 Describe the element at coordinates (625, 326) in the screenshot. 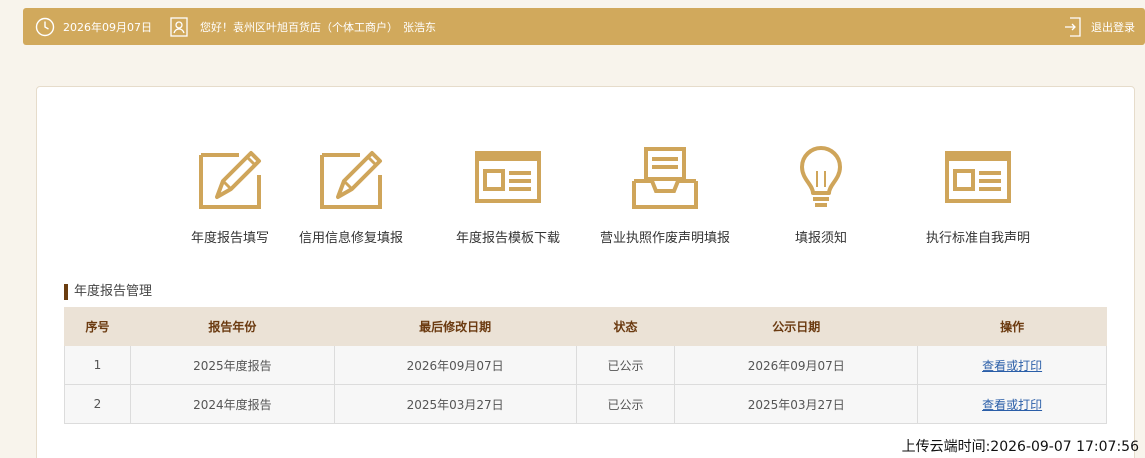

I see `column-header: 状态` at that location.